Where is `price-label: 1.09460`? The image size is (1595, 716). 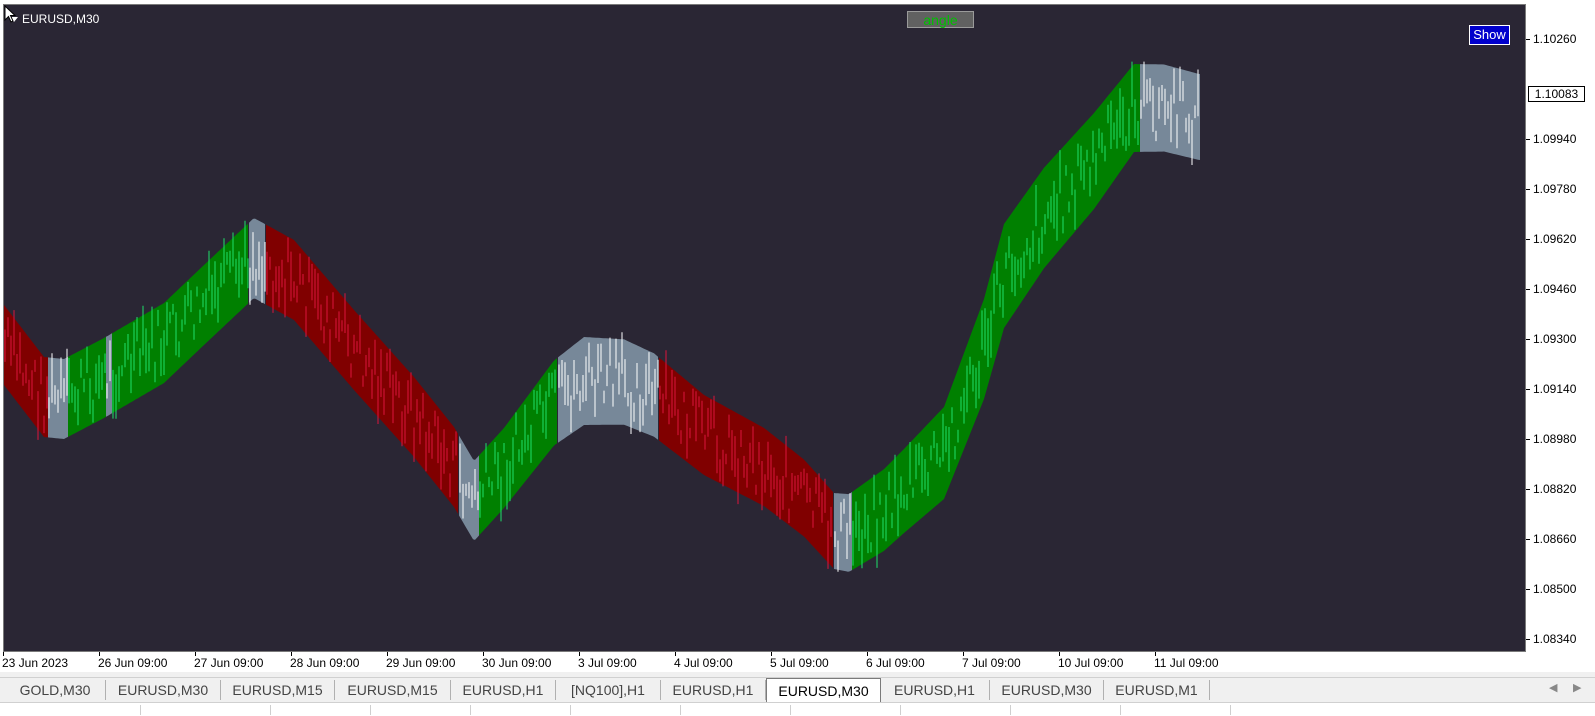 price-label: 1.09460 is located at coordinates (1555, 289).